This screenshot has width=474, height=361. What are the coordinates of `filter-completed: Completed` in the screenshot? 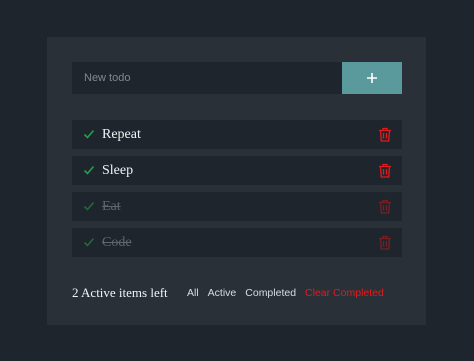 It's located at (270, 293).